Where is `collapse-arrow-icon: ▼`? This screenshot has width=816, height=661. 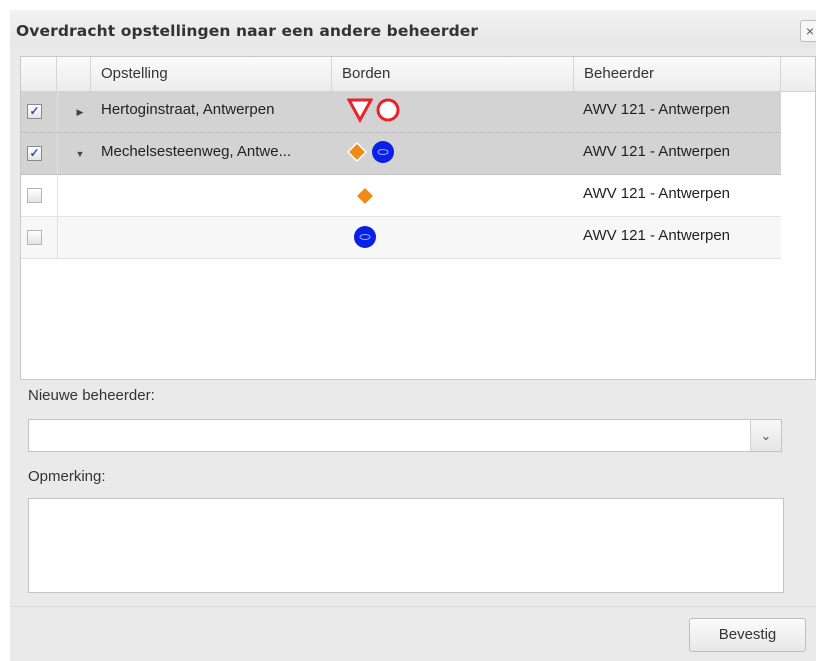
collapse-arrow-icon: ▼ is located at coordinates (80, 154).